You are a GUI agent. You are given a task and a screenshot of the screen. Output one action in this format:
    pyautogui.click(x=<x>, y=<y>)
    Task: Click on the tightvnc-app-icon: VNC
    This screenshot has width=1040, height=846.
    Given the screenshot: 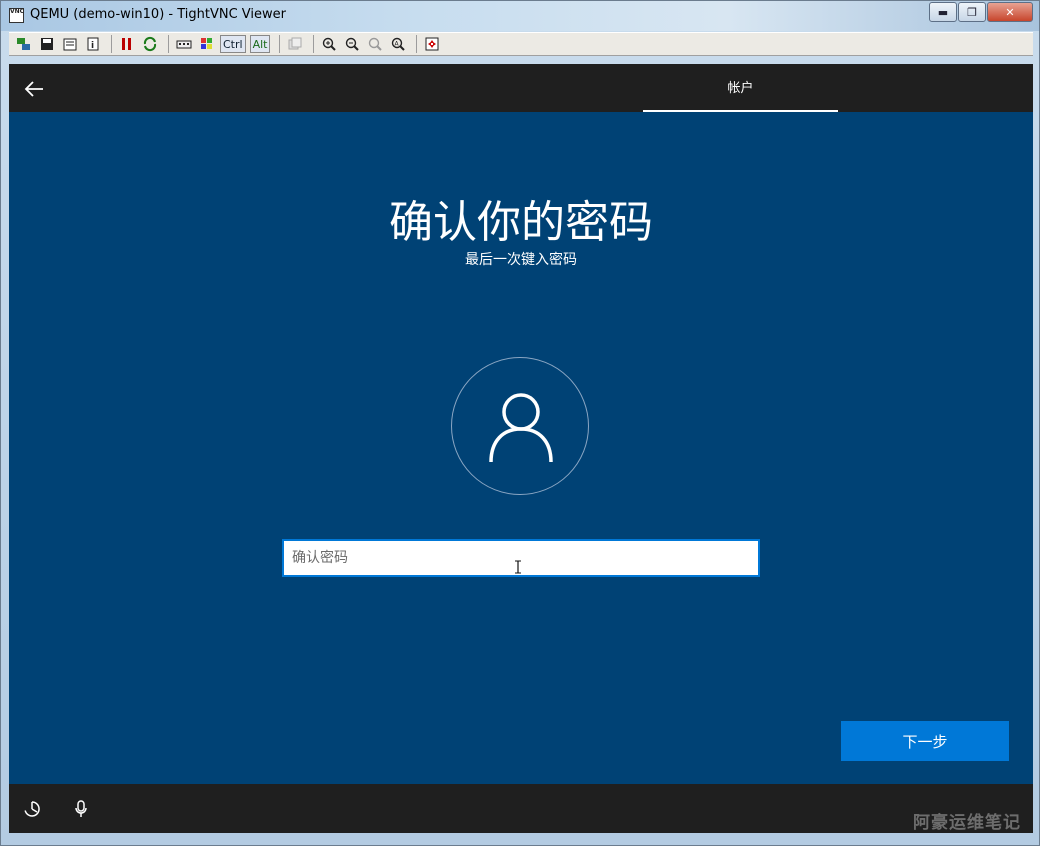 What is the action you would take?
    pyautogui.click(x=16, y=15)
    